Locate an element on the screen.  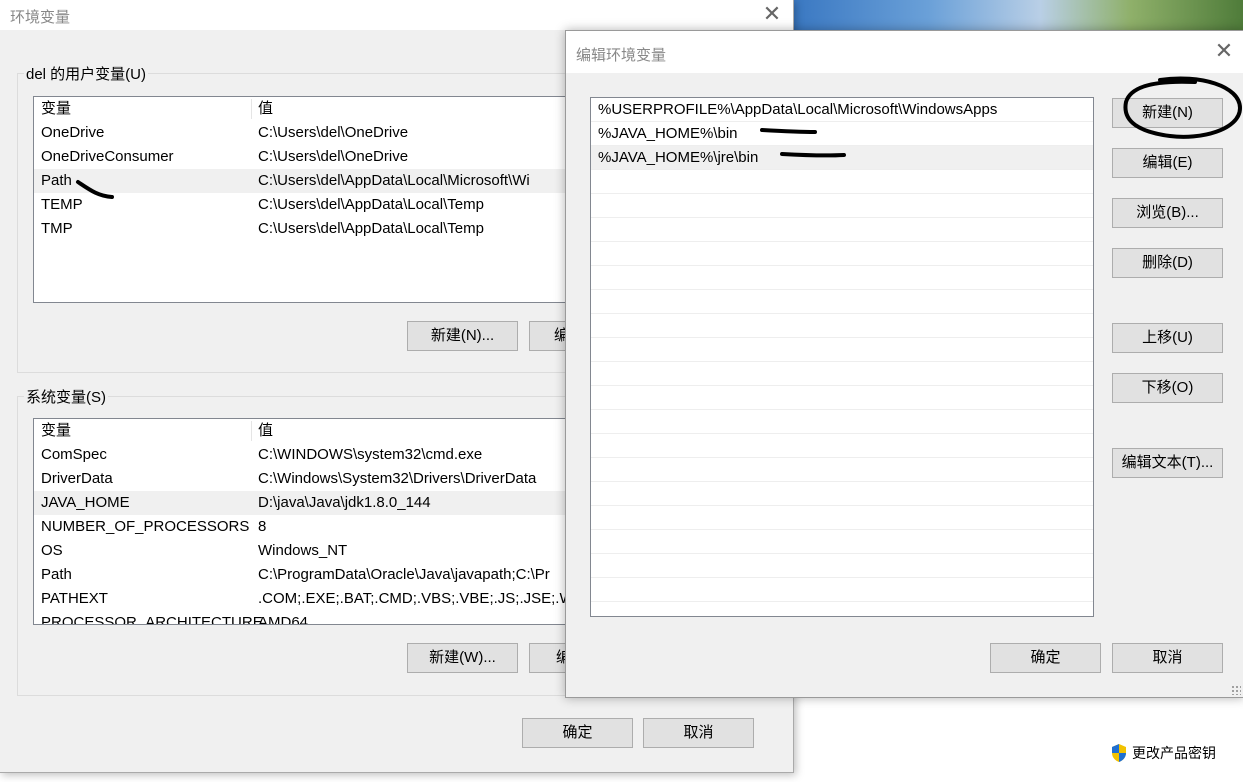
system-variables-label: 系统变量(S) is located at coordinates (66, 396).